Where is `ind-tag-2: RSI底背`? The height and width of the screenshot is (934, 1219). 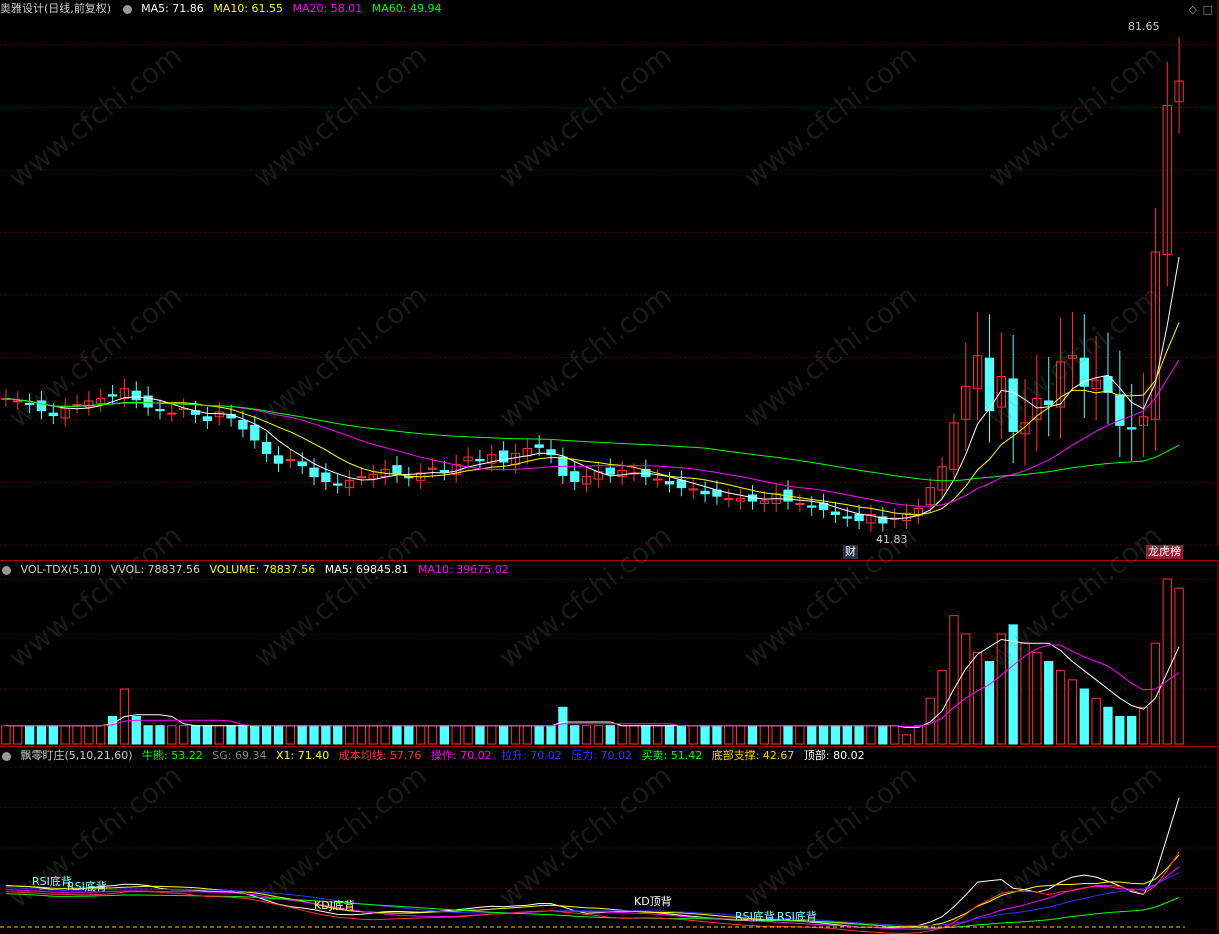 ind-tag-2: RSI底背 is located at coordinates (87, 886).